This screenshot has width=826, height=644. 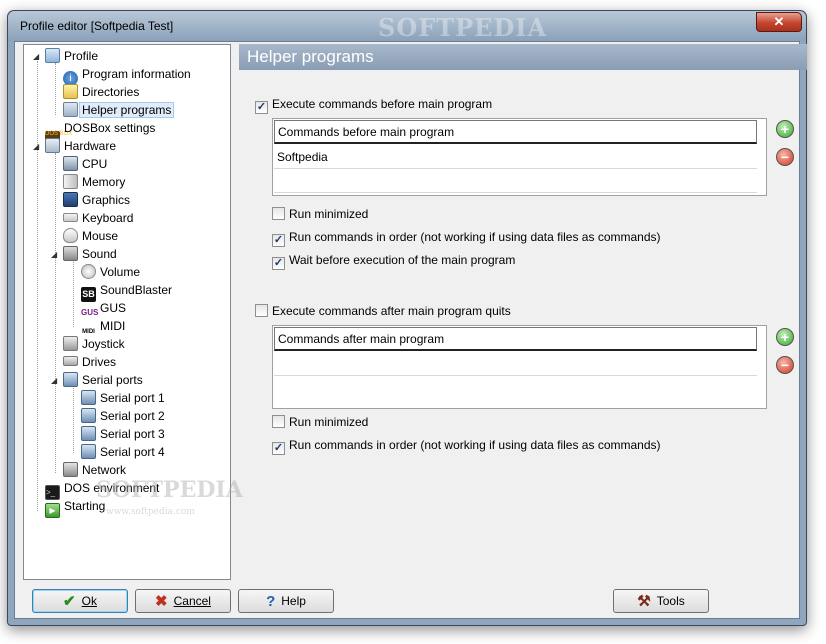 I want to click on tree-item-serial-port-2: Serial port 2, so click(x=123, y=416).